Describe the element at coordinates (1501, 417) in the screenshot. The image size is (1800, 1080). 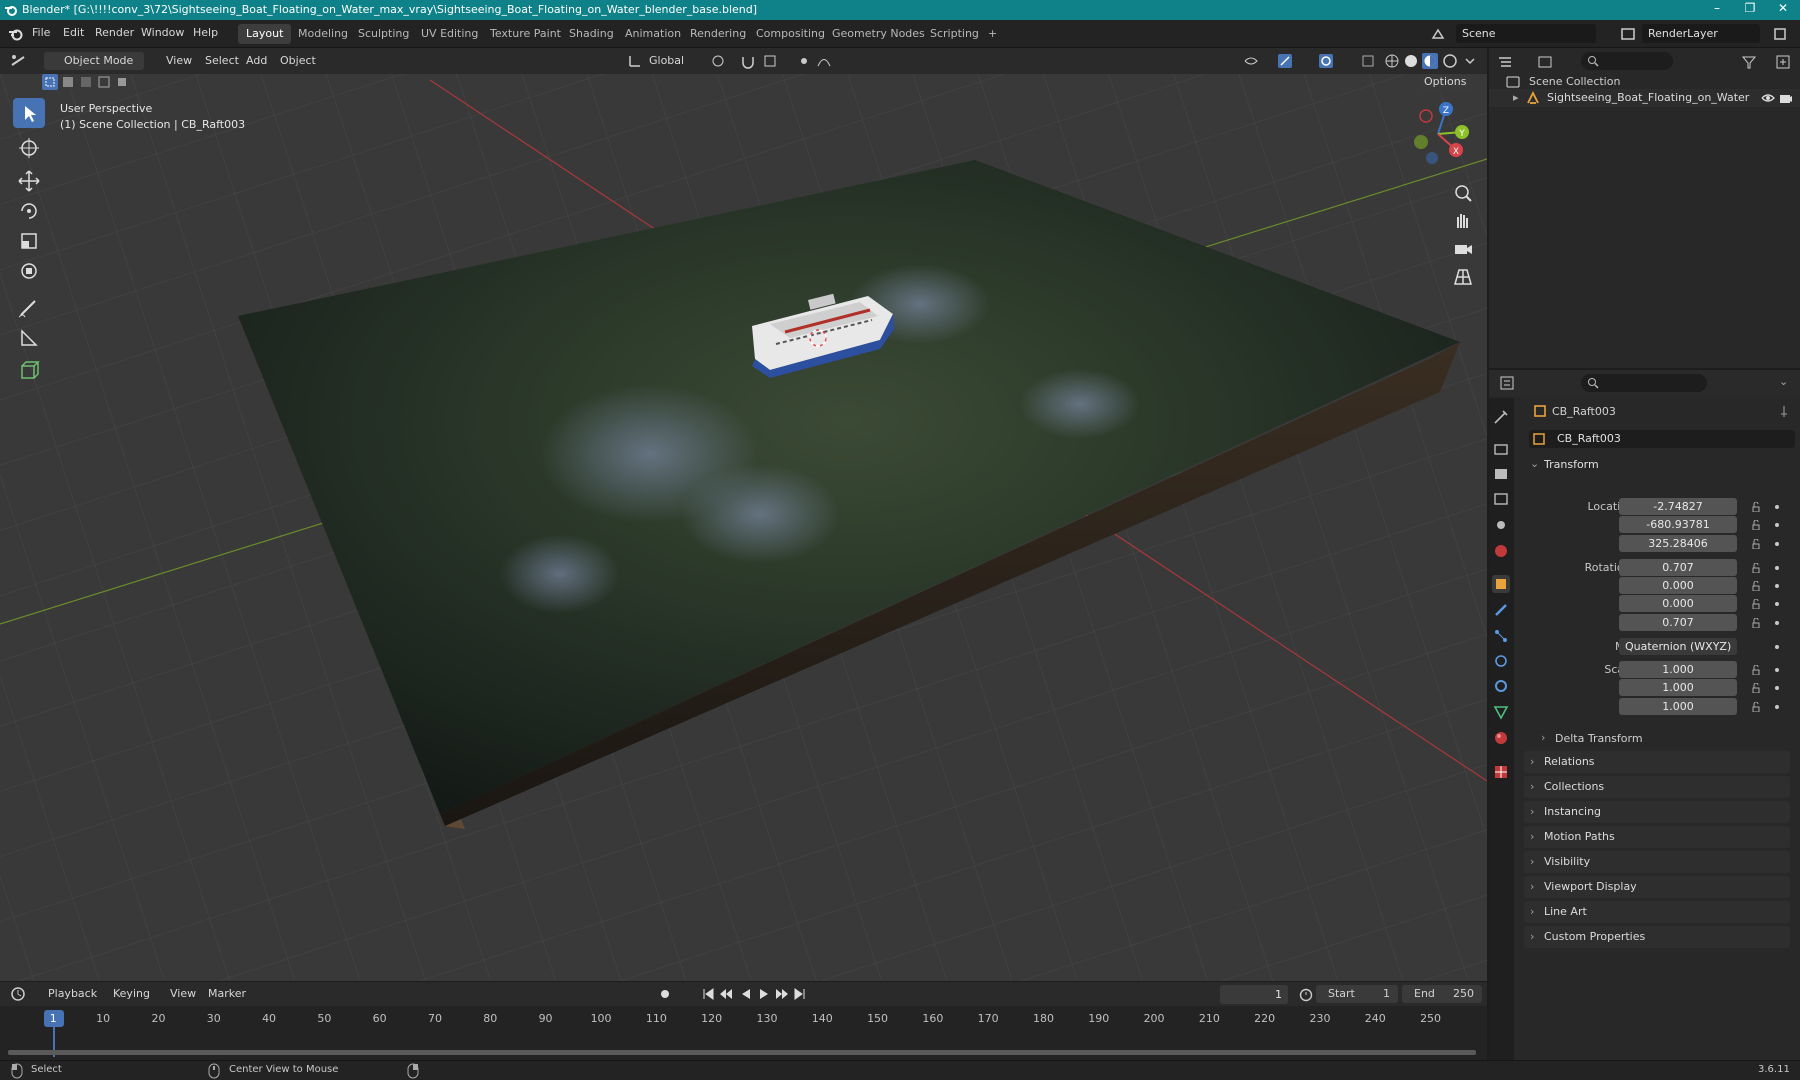
I see `tool-tab-icon` at that location.